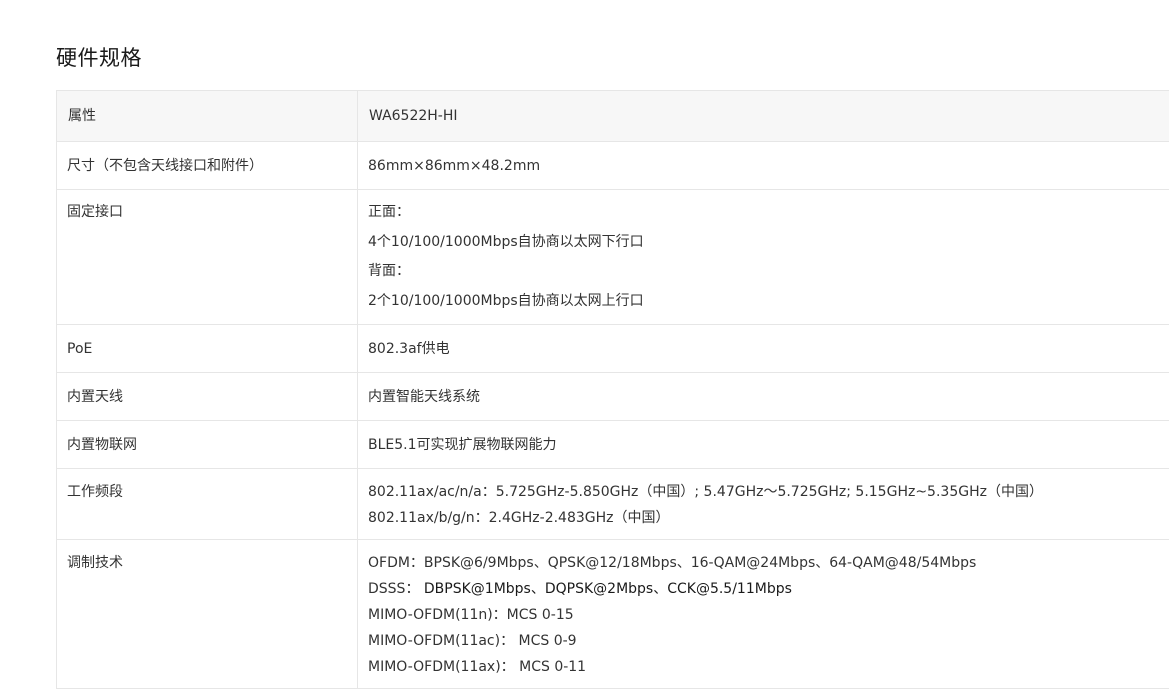 Image resolution: width=1169 pixels, height=690 pixels. Describe the element at coordinates (424, 396) in the screenshot. I see `value-line: 内置智能天线系统` at that location.